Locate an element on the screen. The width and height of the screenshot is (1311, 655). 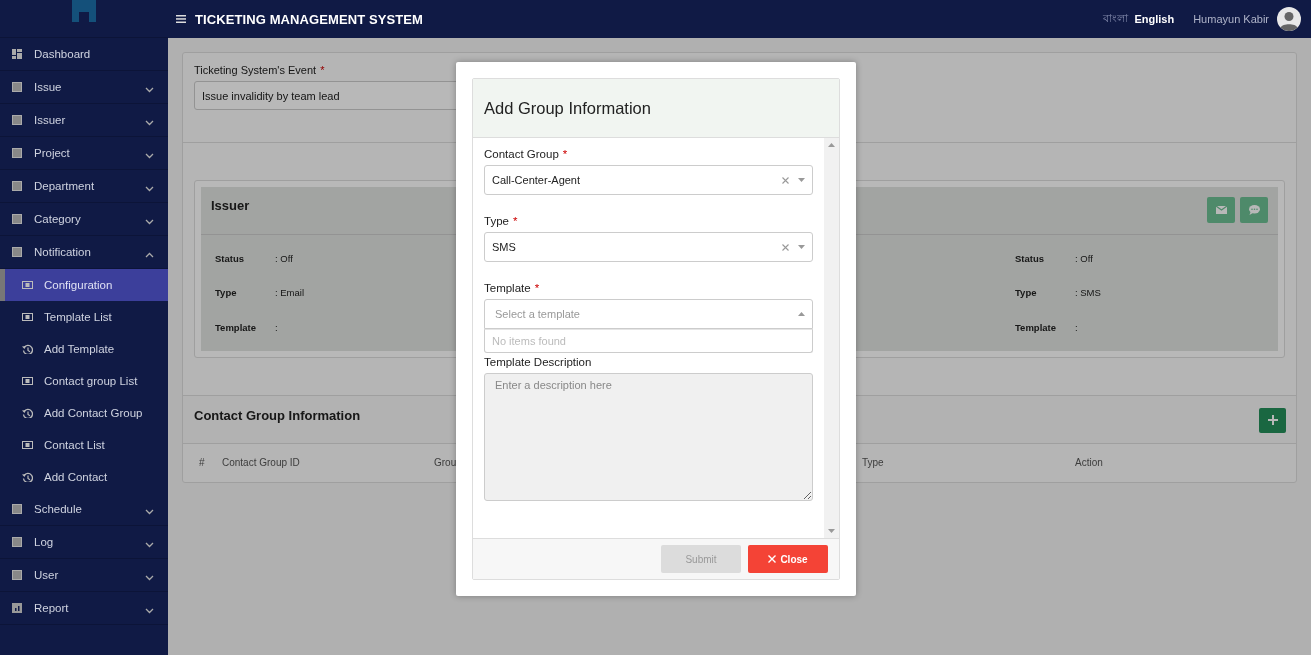
modal-title: Add Group Information is located at coordinates (567, 108).